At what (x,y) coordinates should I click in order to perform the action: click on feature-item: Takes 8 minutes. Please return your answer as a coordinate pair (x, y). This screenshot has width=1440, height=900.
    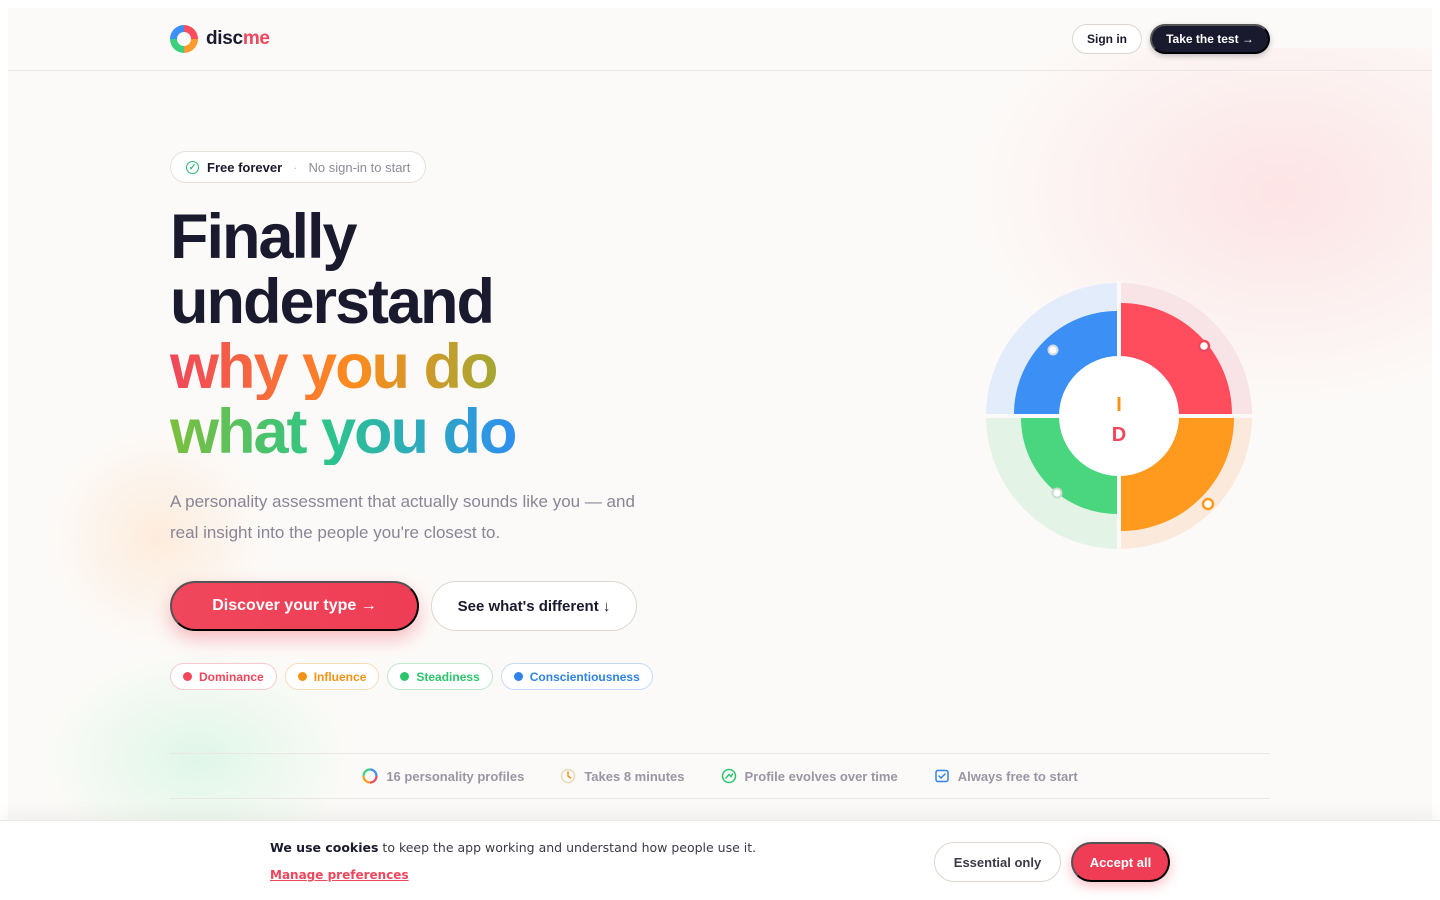
    Looking at the image, I should click on (622, 776).